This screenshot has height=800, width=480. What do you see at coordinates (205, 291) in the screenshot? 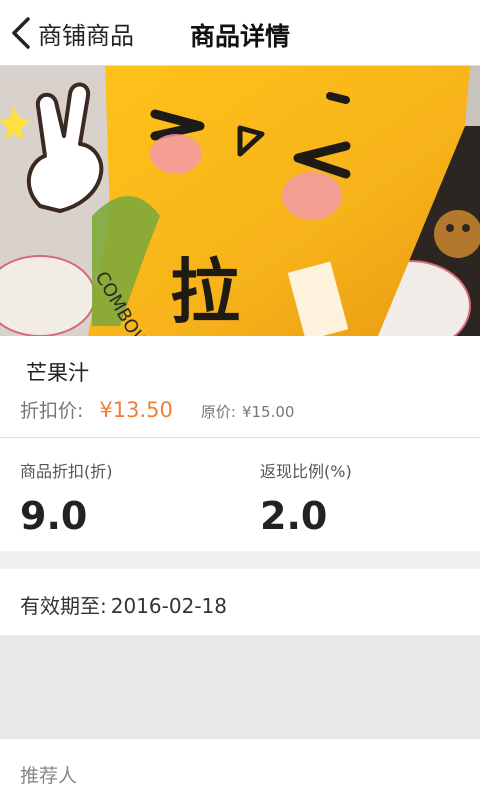
I see `svg-text: 拉` at bounding box center [205, 291].